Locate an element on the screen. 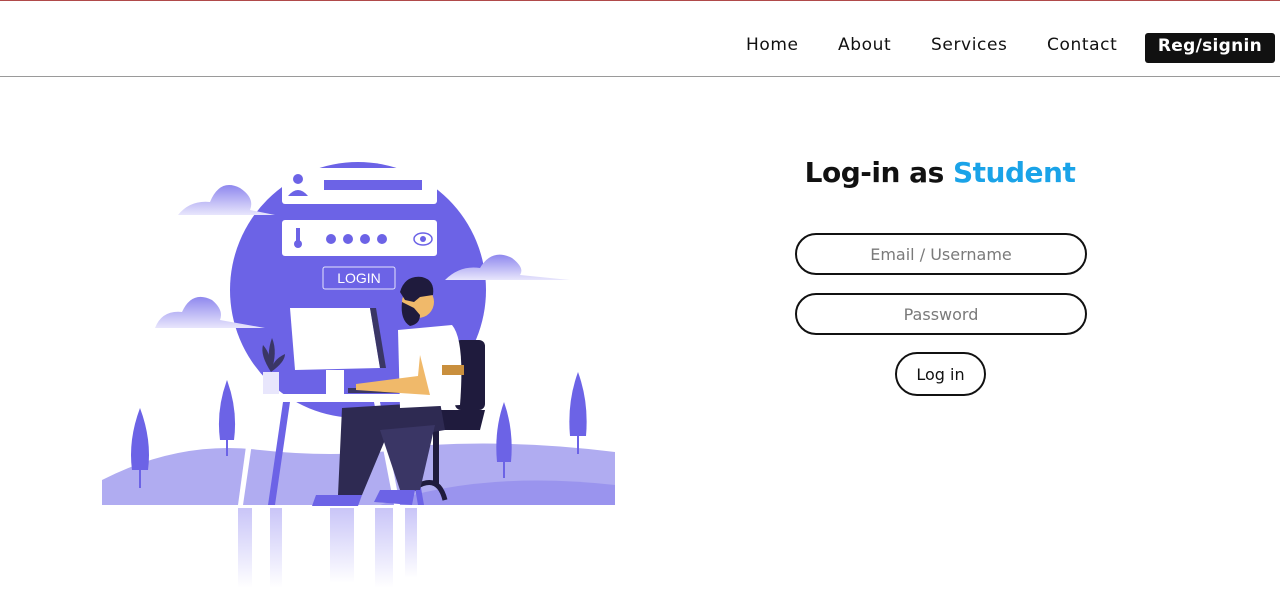 This screenshot has width=1280, height=613. illustration-login-label: LOGIN is located at coordinates (359, 278).